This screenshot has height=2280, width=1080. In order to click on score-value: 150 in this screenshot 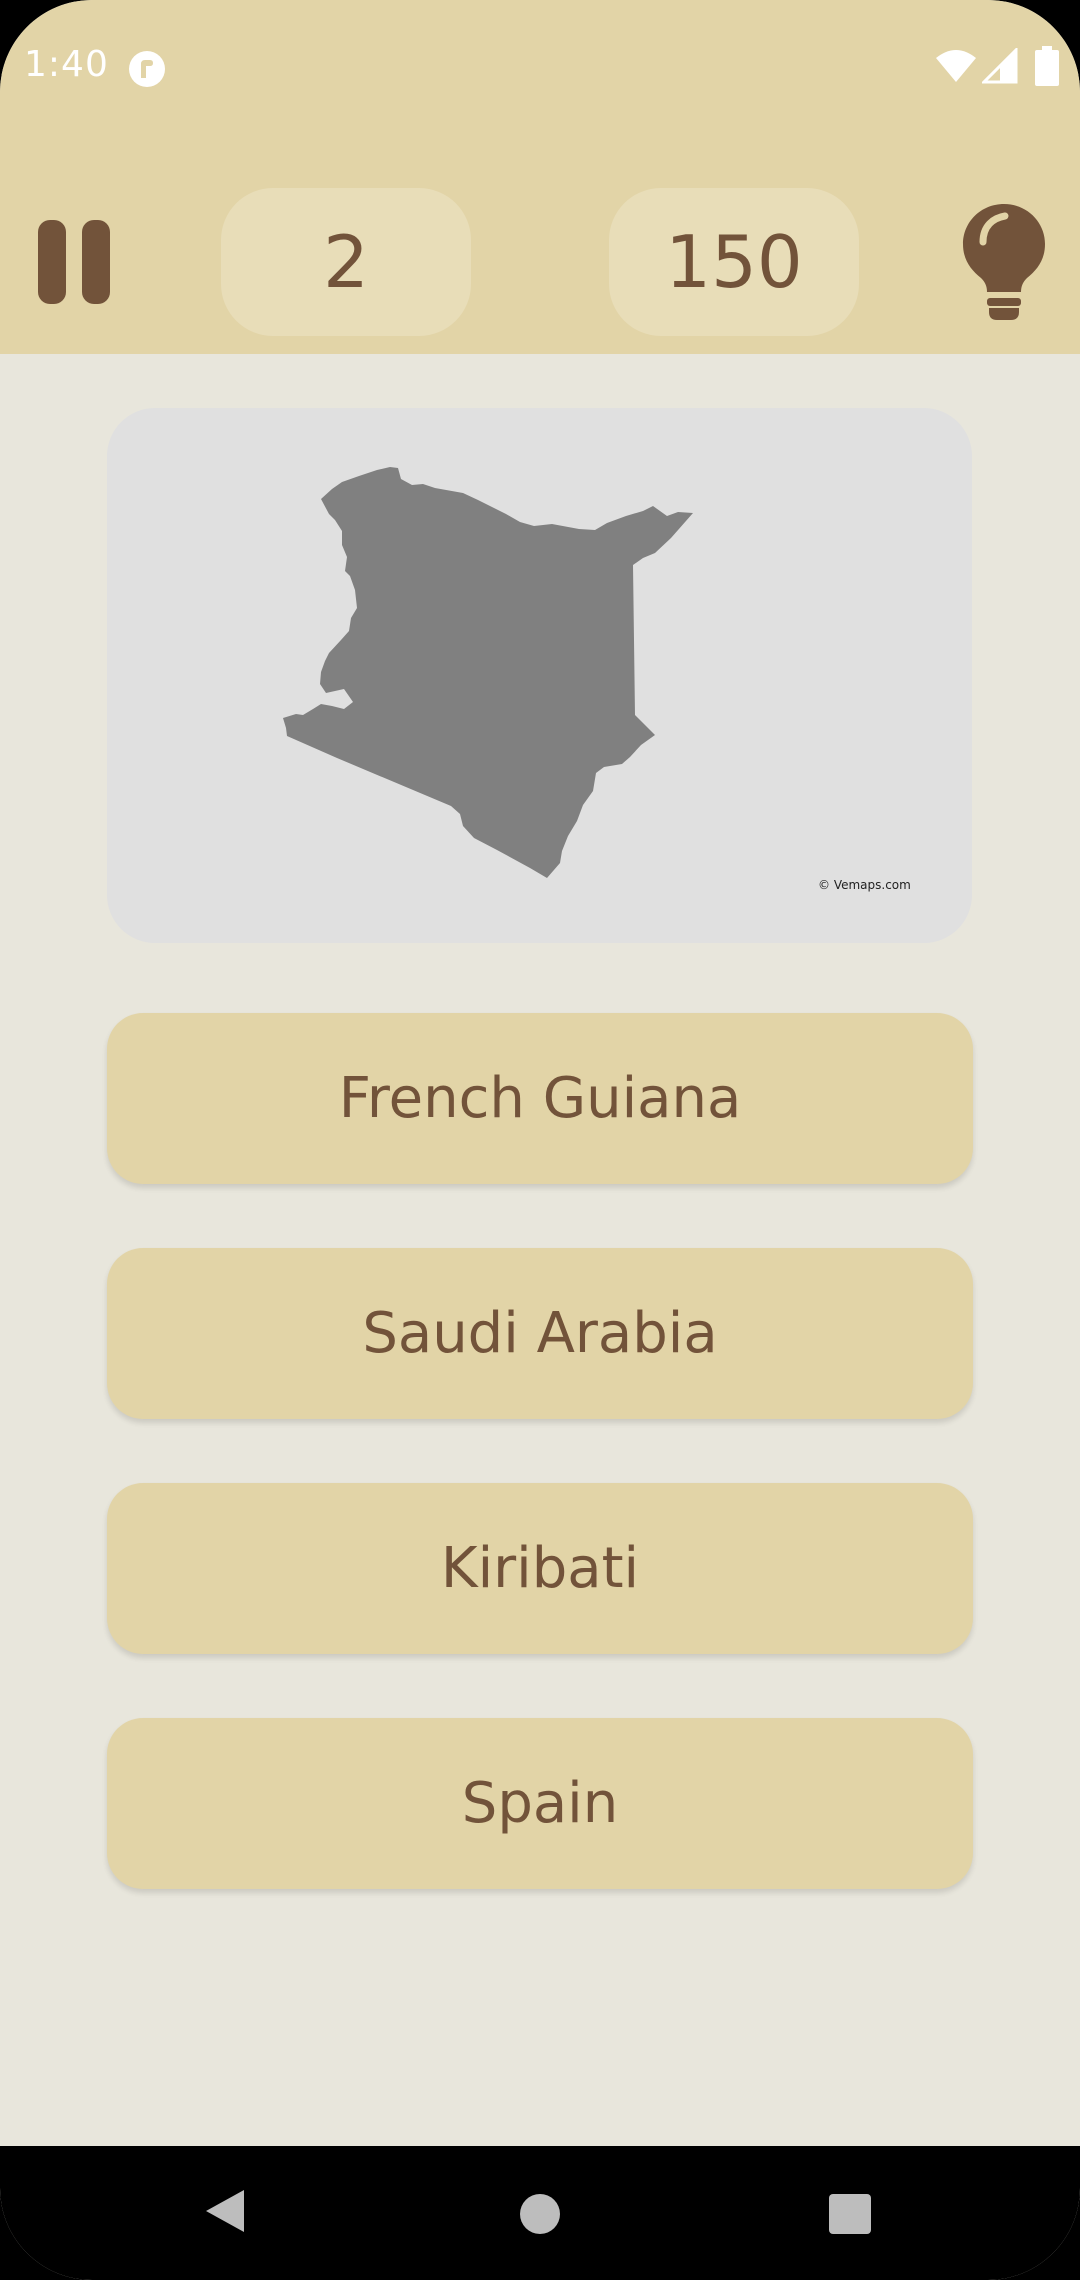, I will do `click(734, 262)`.